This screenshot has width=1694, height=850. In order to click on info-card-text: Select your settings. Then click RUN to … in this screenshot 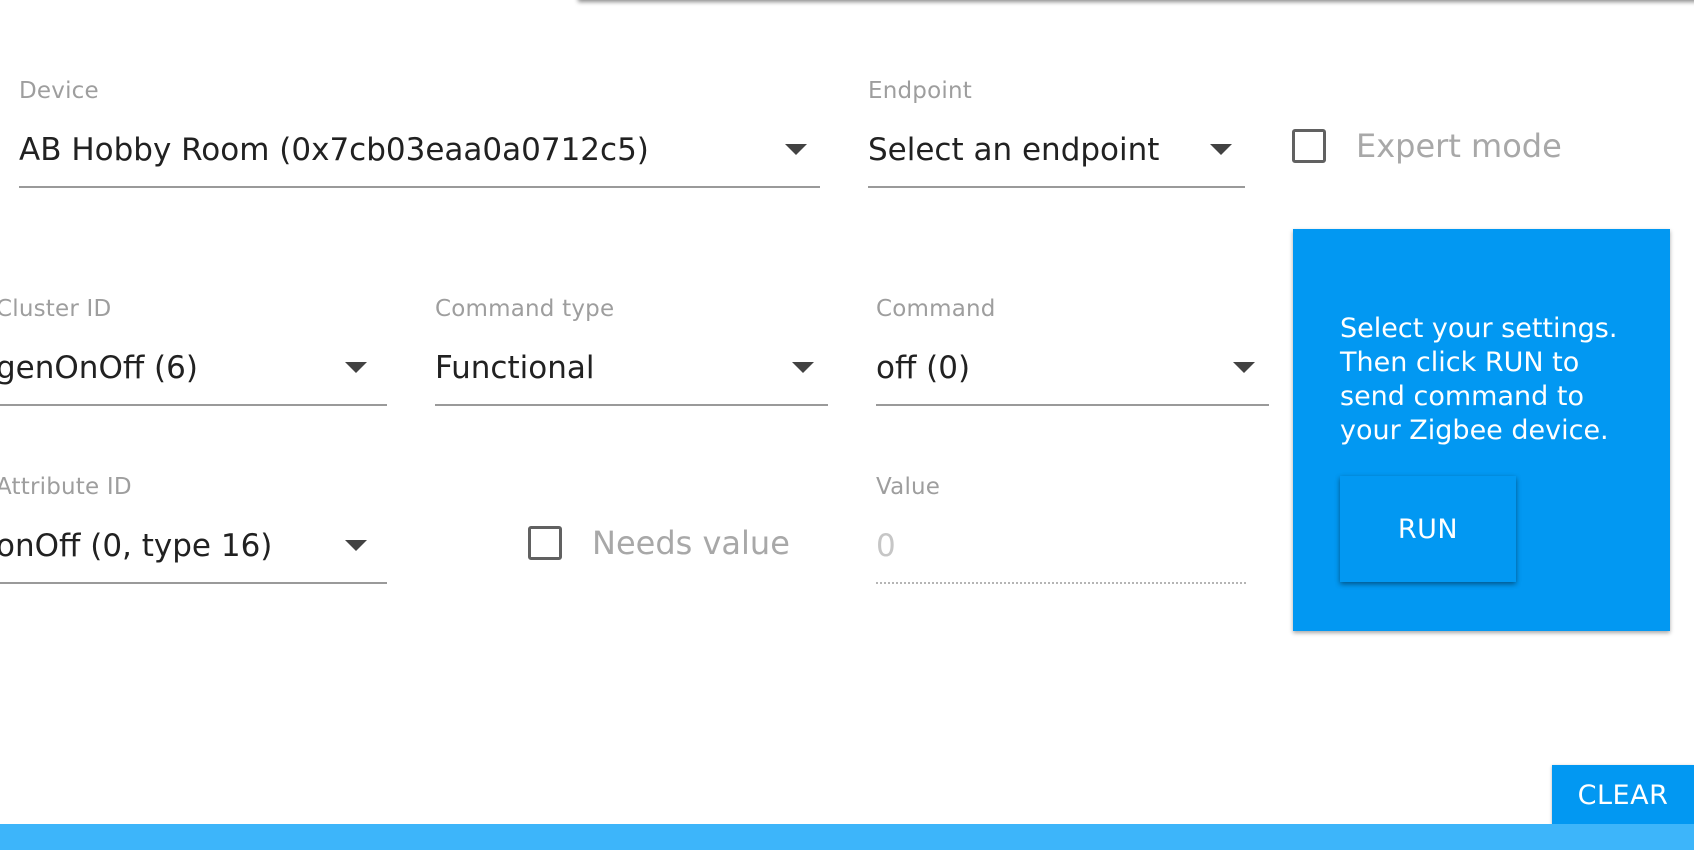, I will do `click(1479, 379)`.